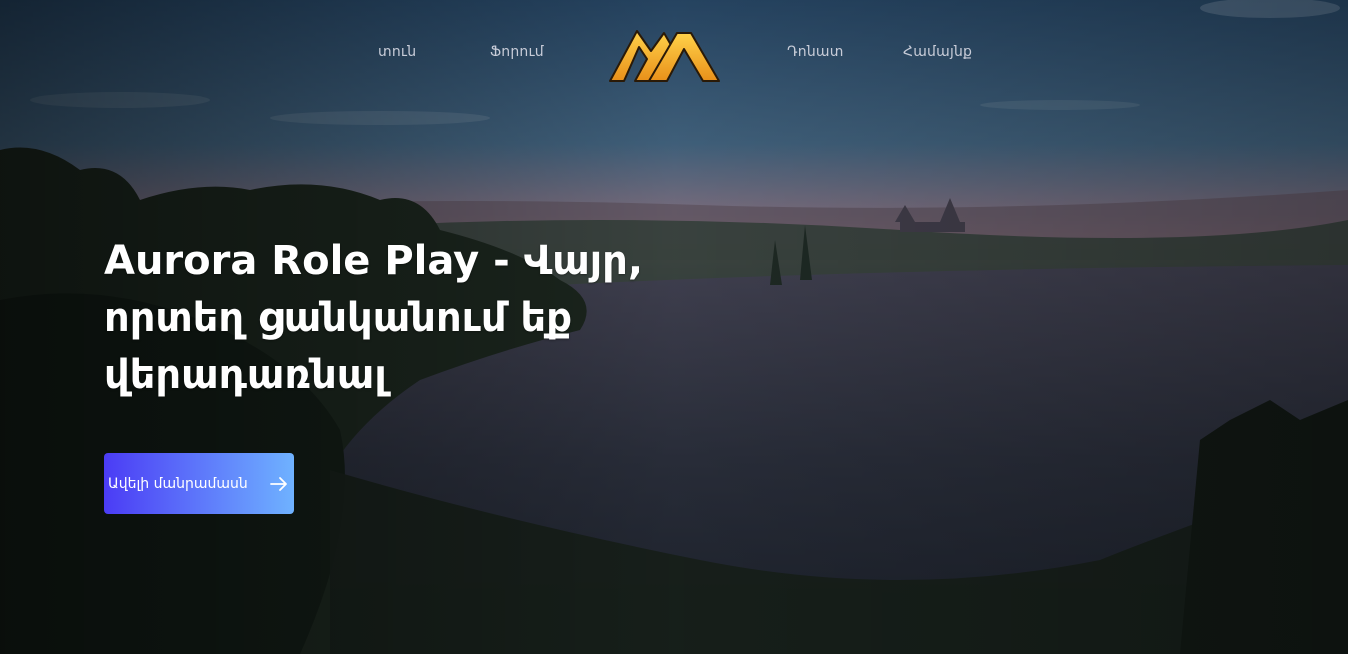 This screenshot has height=654, width=1348. Describe the element at coordinates (397, 52) in the screenshot. I see `nav-link-home: տուն` at that location.